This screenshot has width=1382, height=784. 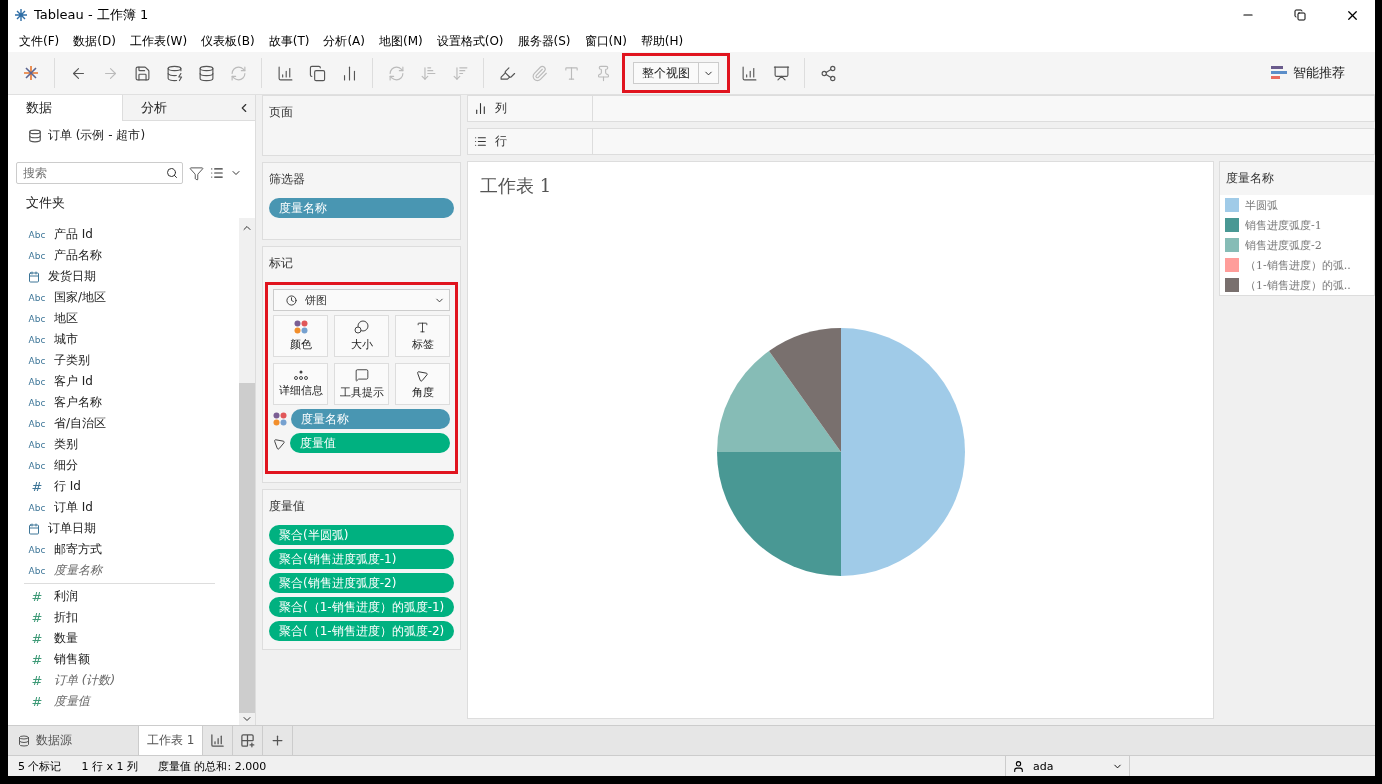 I want to click on presentation-icon, so click(x=781, y=73).